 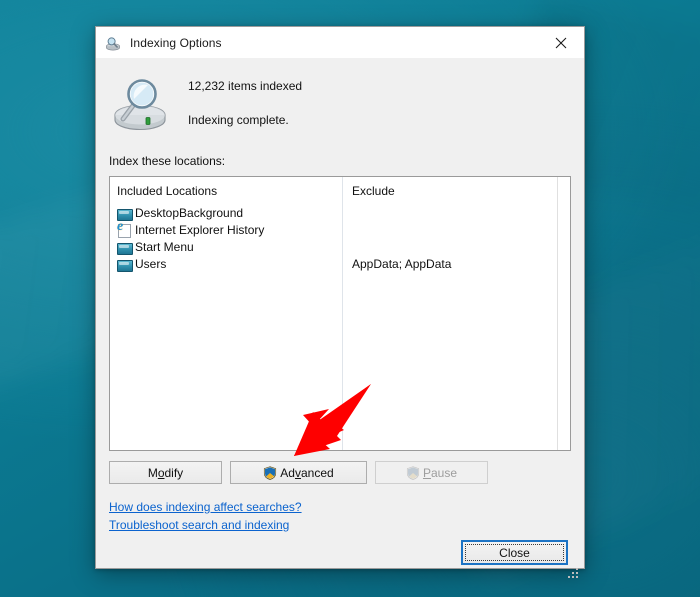 I want to click on table-row: Users AppData; AppData, so click(x=340, y=263).